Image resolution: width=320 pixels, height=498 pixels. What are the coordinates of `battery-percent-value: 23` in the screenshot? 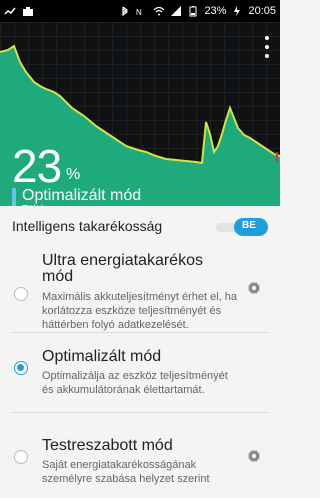 It's located at (37, 166).